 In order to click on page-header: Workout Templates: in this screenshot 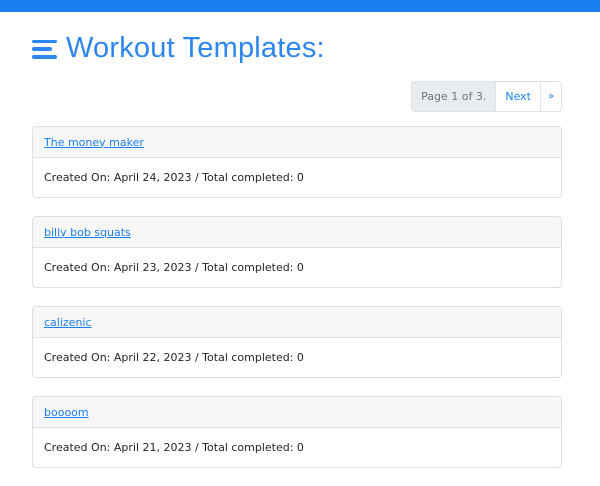, I will do `click(178, 48)`.